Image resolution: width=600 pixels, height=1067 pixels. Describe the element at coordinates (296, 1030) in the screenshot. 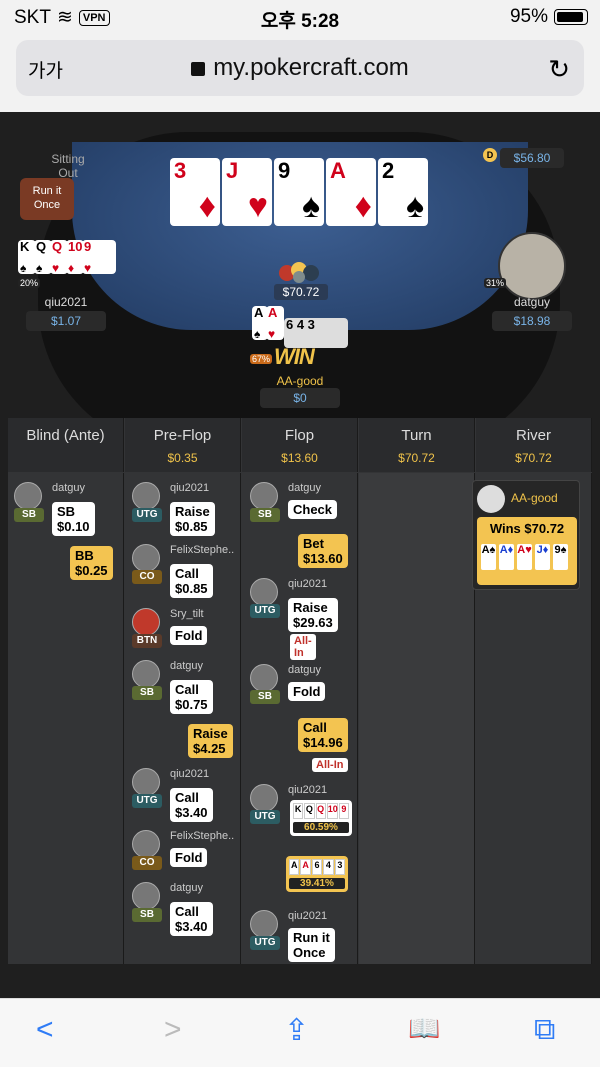

I see `share-icon: ⇪` at that location.